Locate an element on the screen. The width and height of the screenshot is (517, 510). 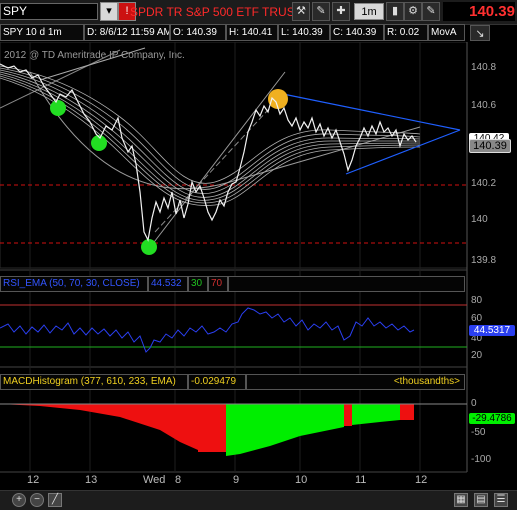
price-tick: 140.8 is located at coordinates (484, 67).